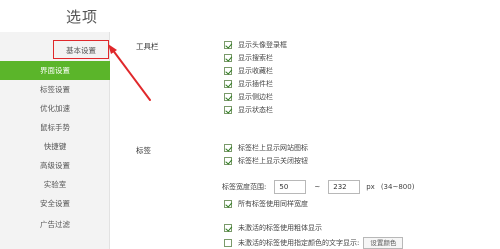  I want to click on tab-width-min-input: 50, so click(290, 187).